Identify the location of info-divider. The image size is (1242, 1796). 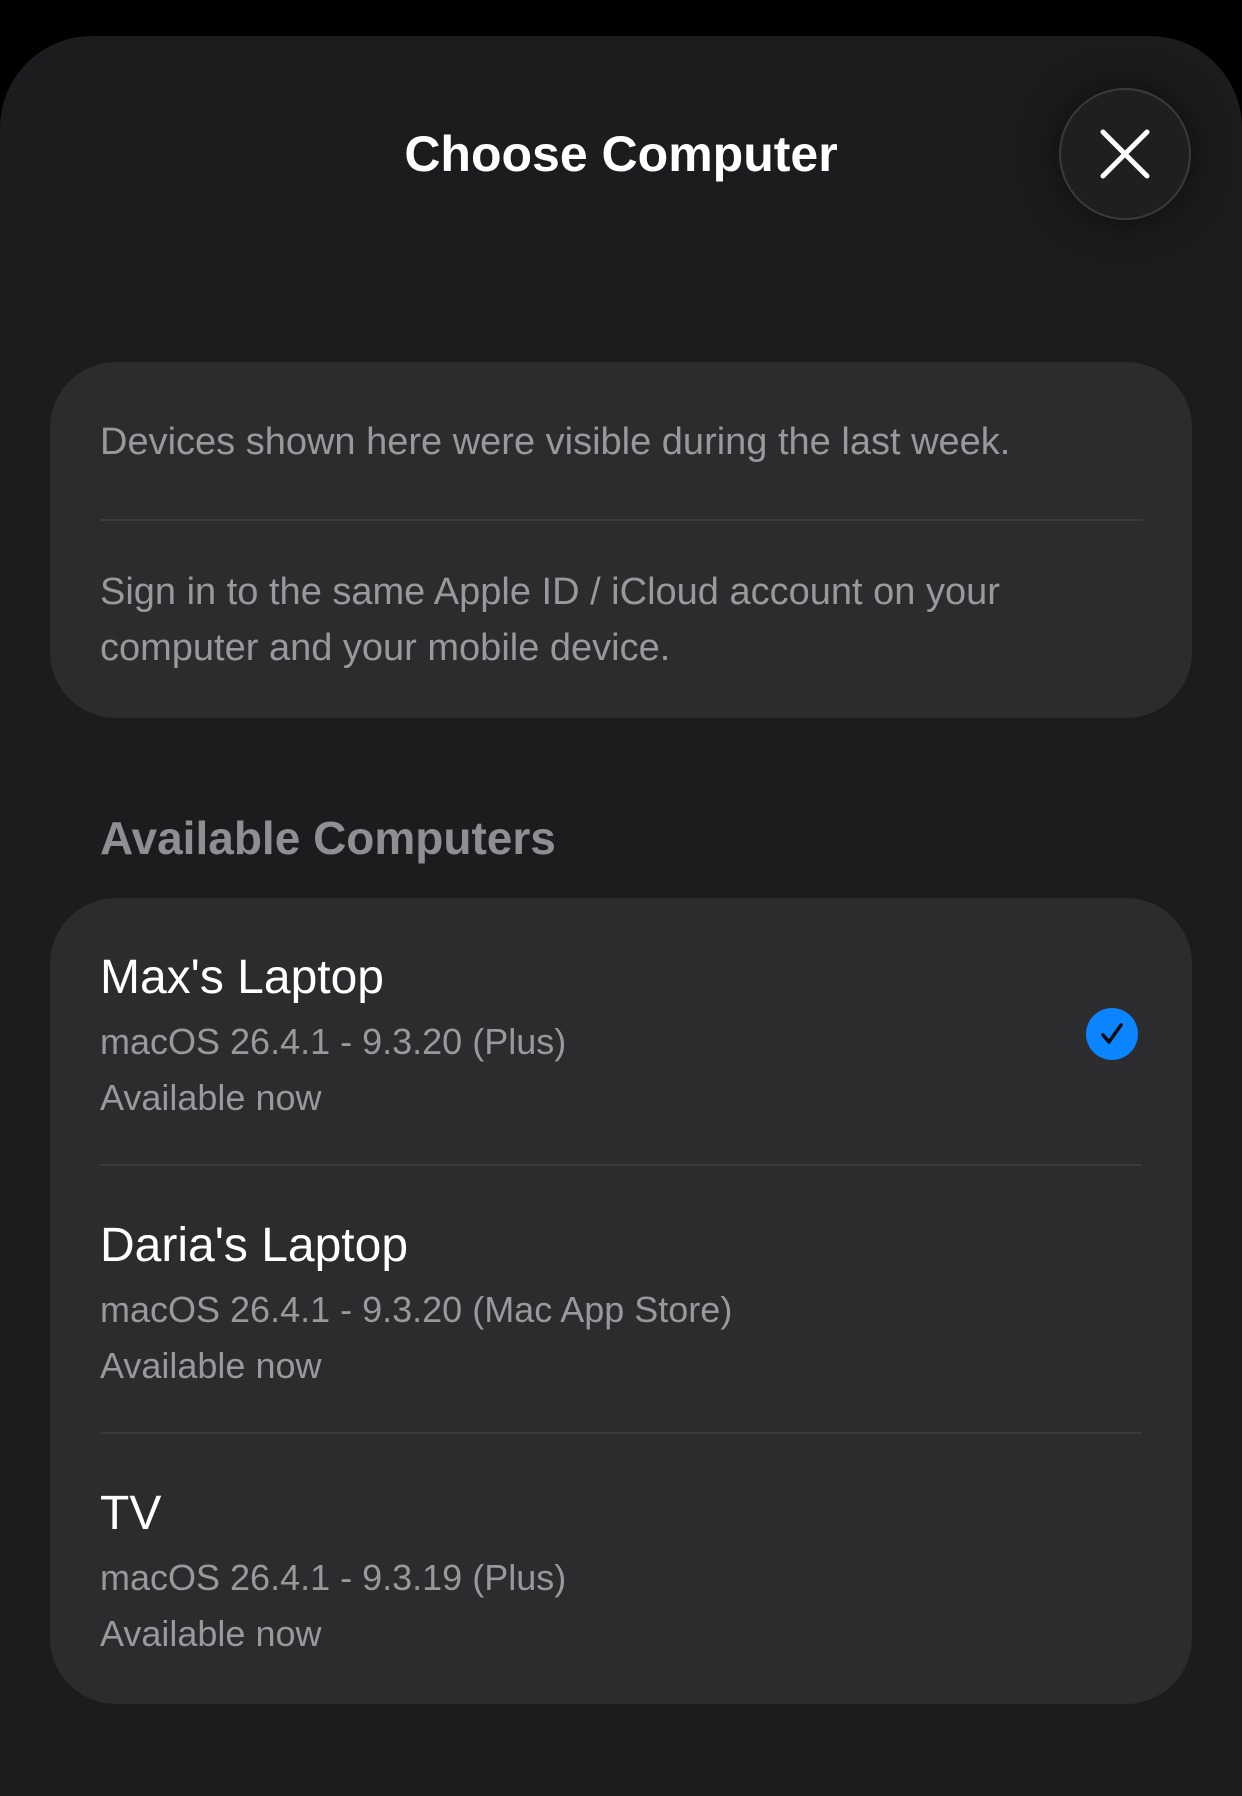
(621, 520).